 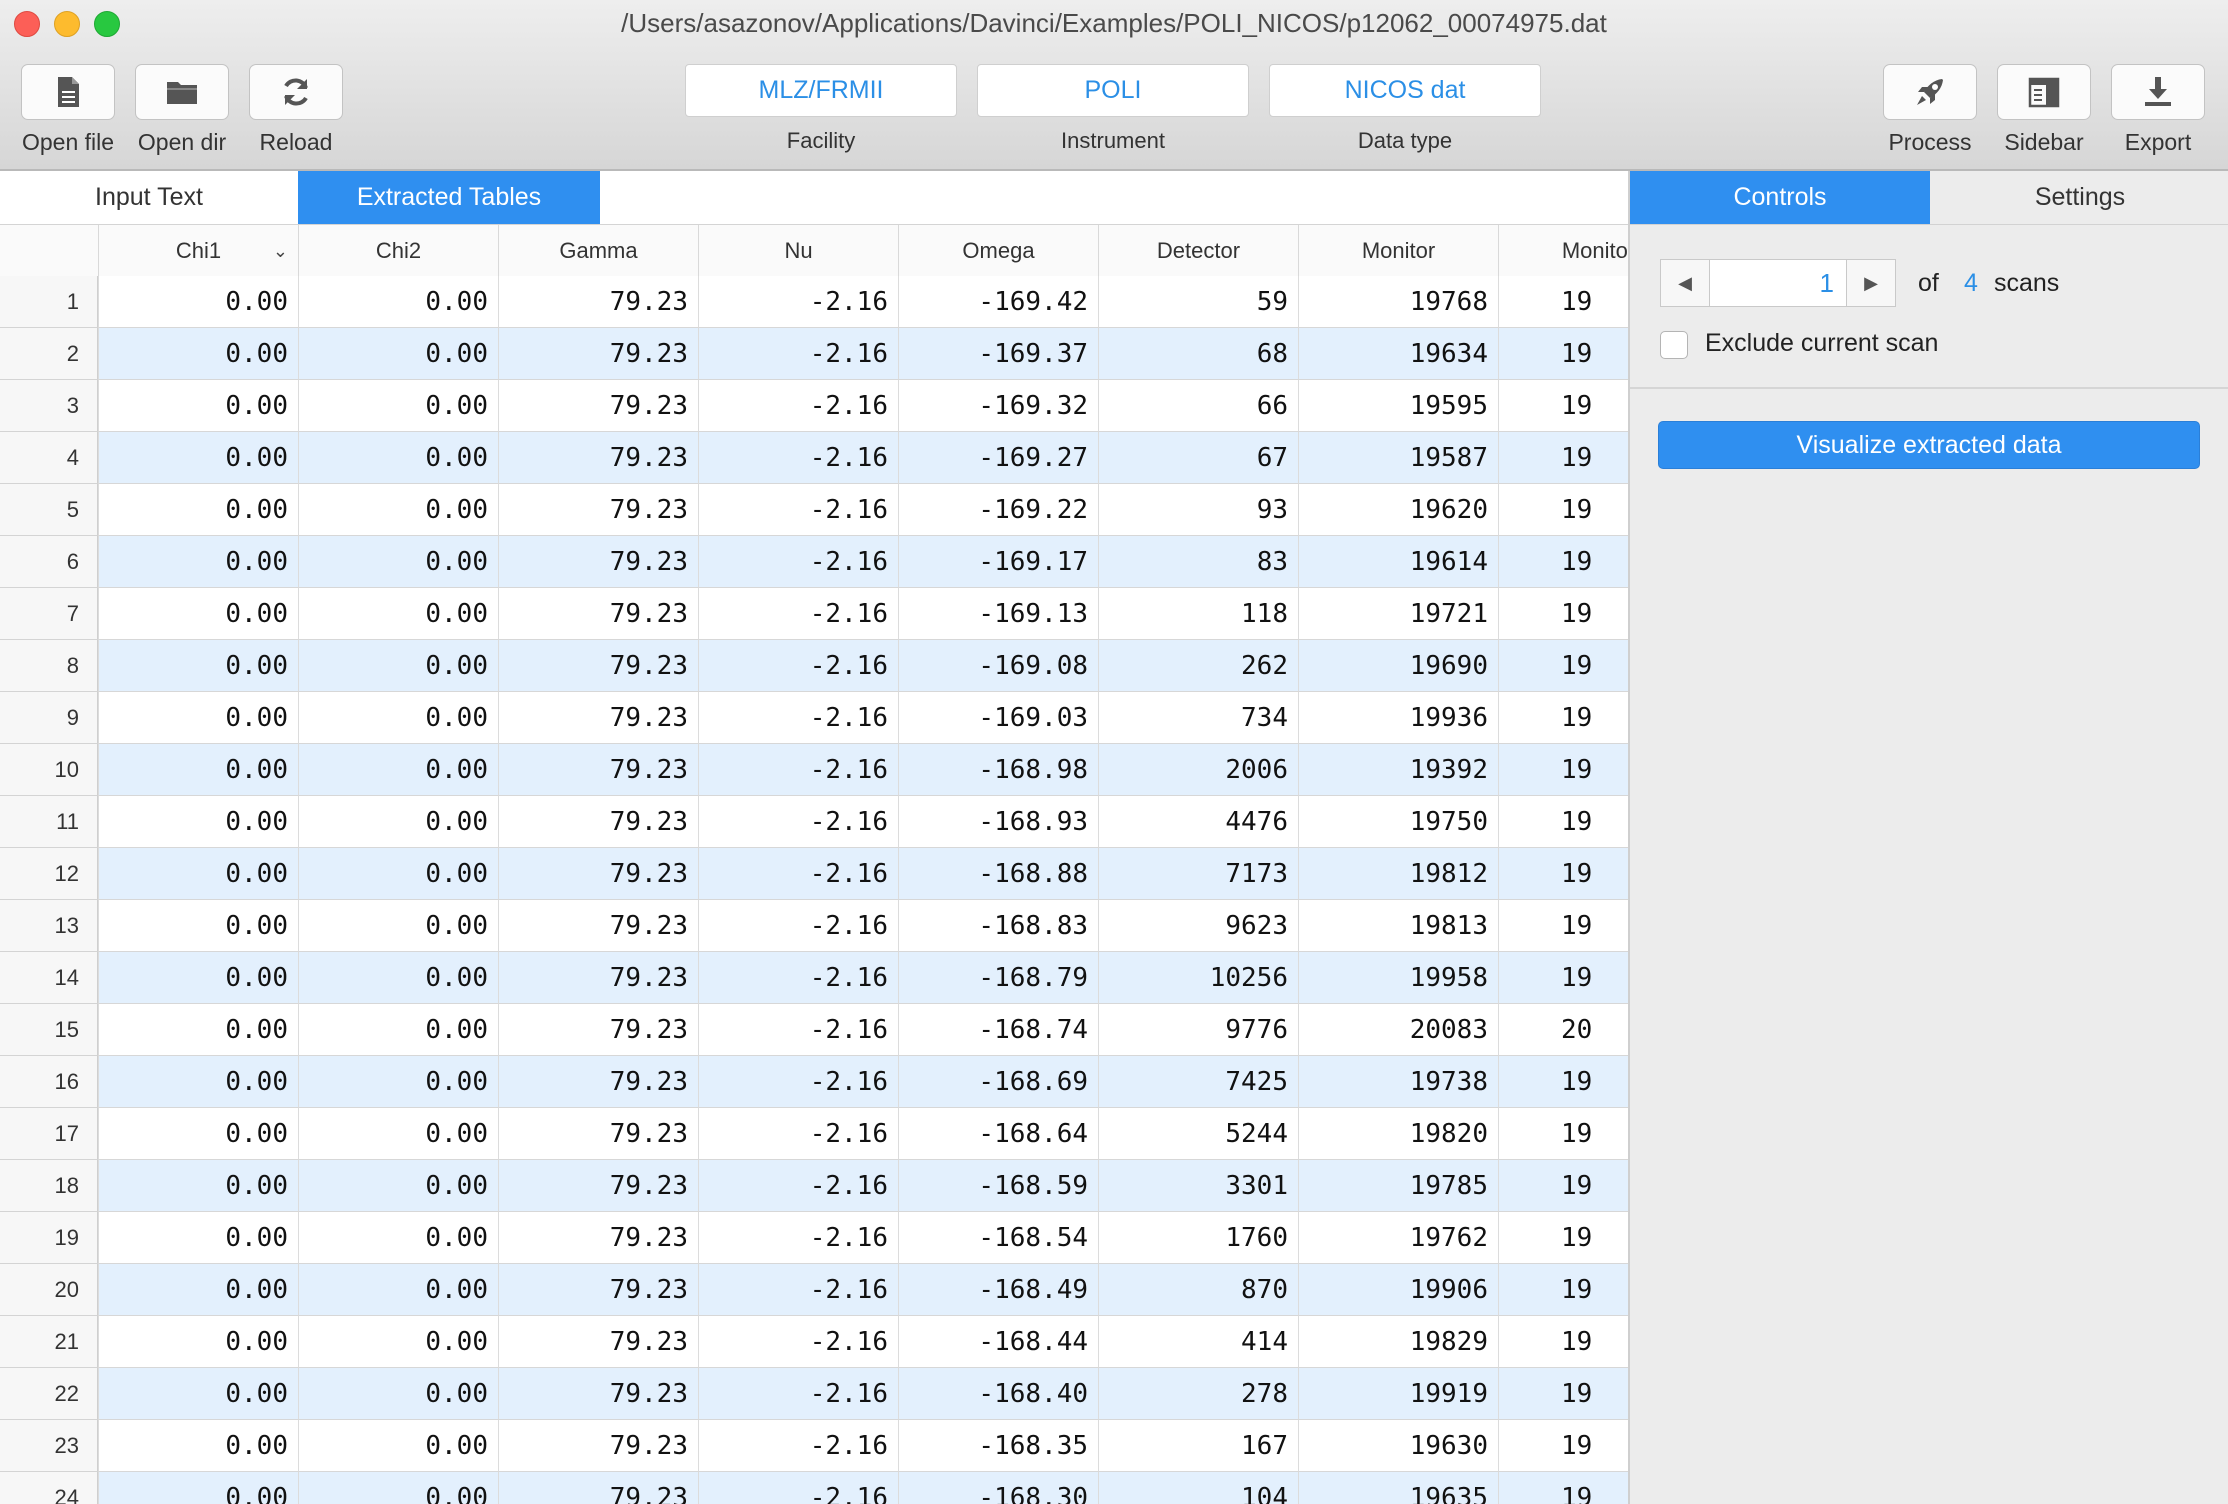 What do you see at coordinates (449, 197) in the screenshot?
I see `tab-extracted-tables: Extracted Tables` at bounding box center [449, 197].